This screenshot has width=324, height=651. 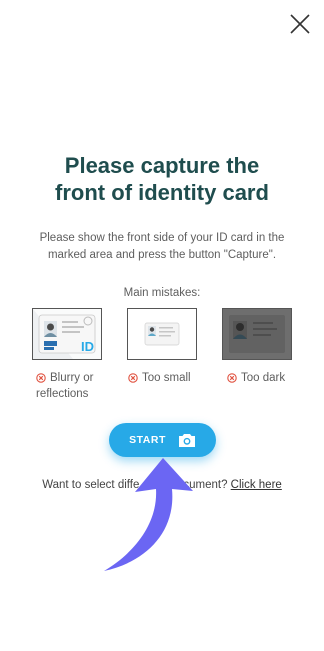 What do you see at coordinates (87, 346) in the screenshot?
I see `id-card-label: ID` at bounding box center [87, 346].